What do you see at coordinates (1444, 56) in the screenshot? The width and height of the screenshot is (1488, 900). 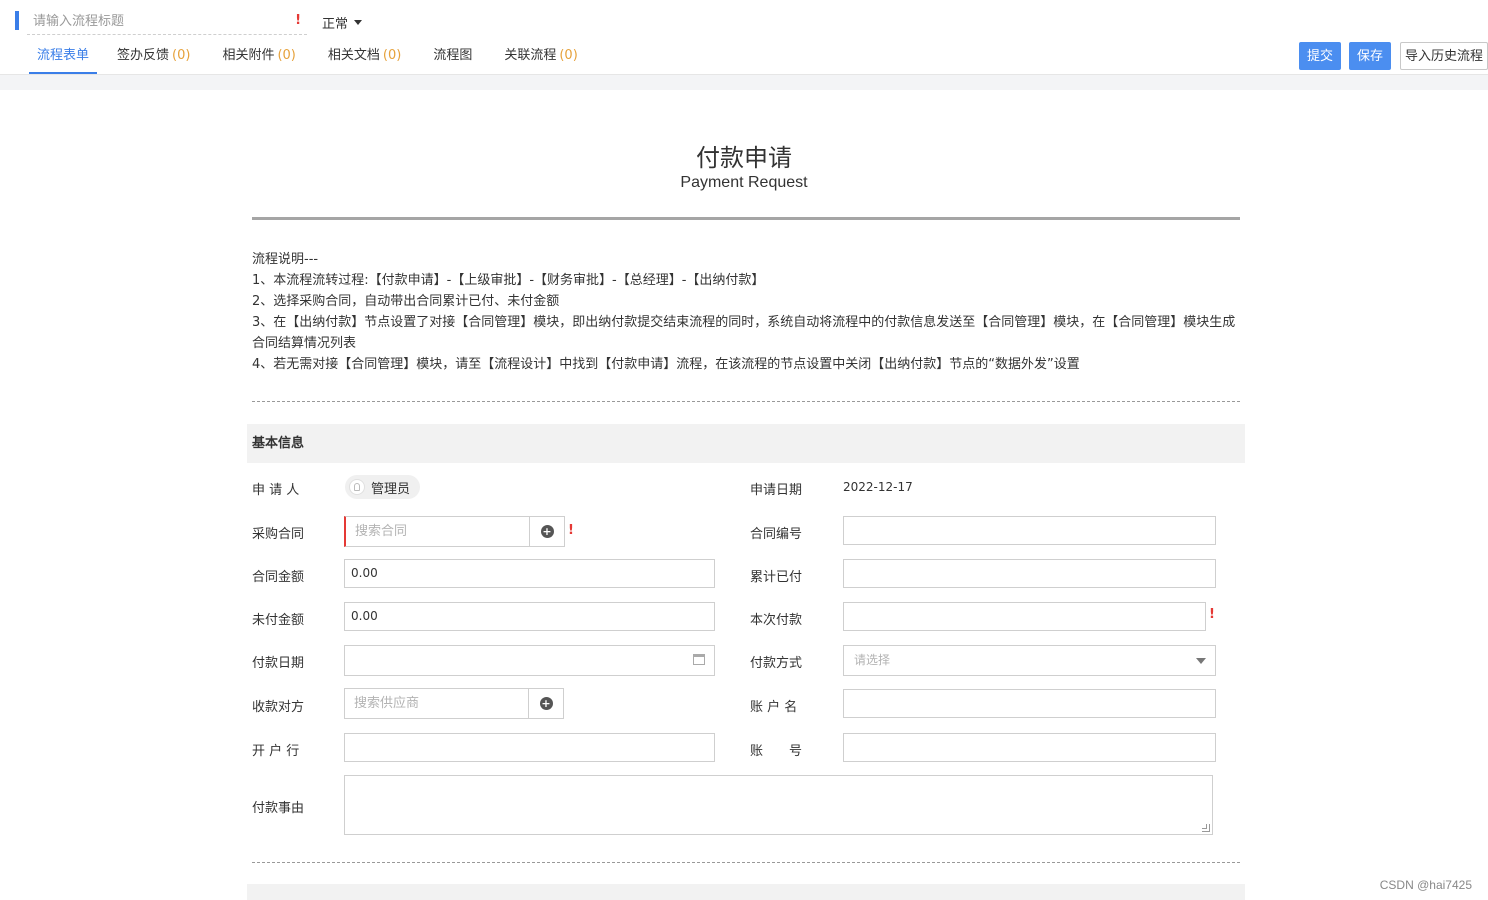 I see `import-history-button: 导入历史流程` at bounding box center [1444, 56].